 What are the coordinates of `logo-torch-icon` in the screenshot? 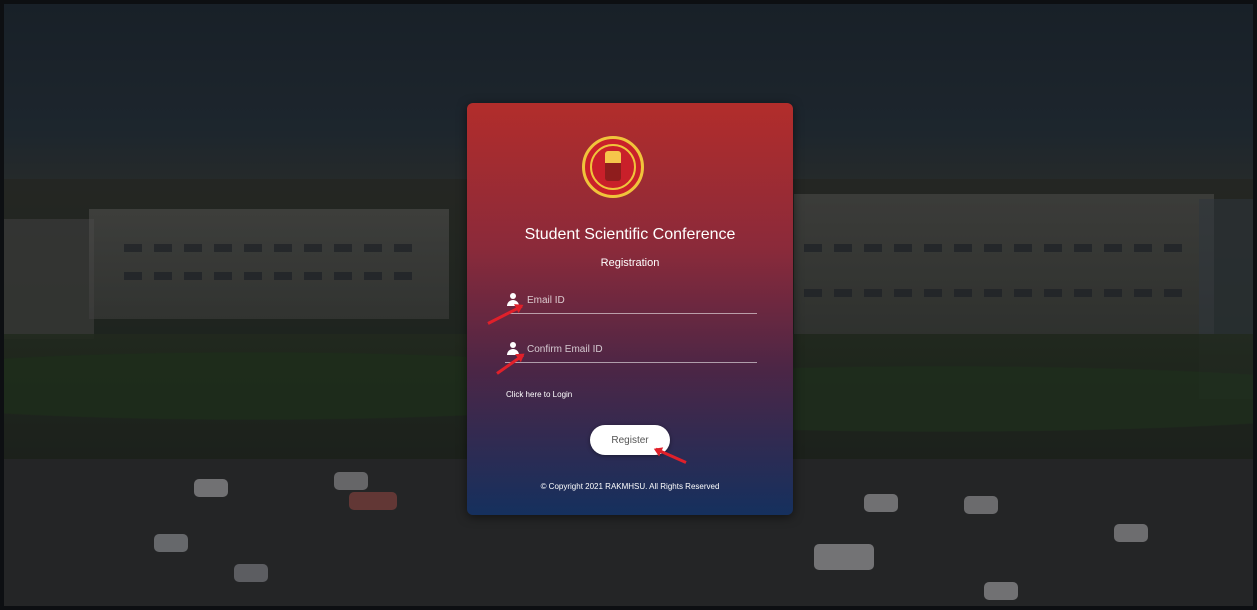 It's located at (613, 166).